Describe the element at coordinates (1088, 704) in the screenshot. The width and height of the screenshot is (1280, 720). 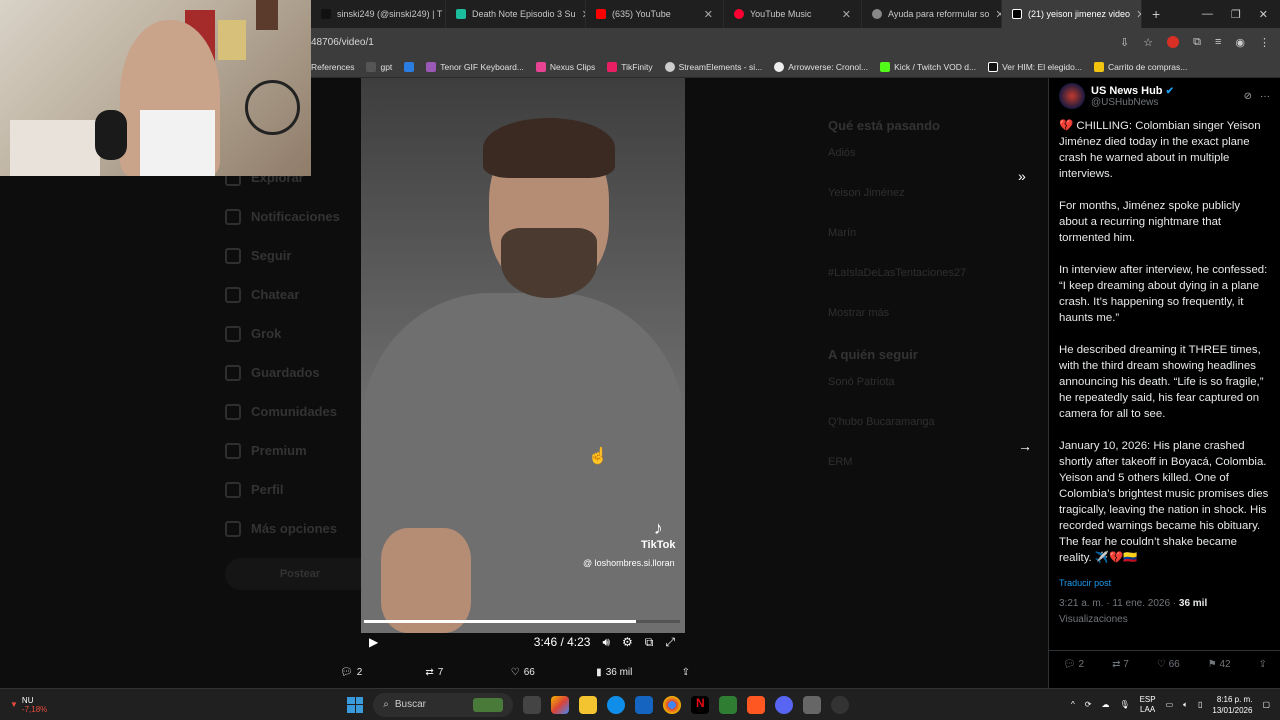
I see `sync-icon: ⟳` at that location.